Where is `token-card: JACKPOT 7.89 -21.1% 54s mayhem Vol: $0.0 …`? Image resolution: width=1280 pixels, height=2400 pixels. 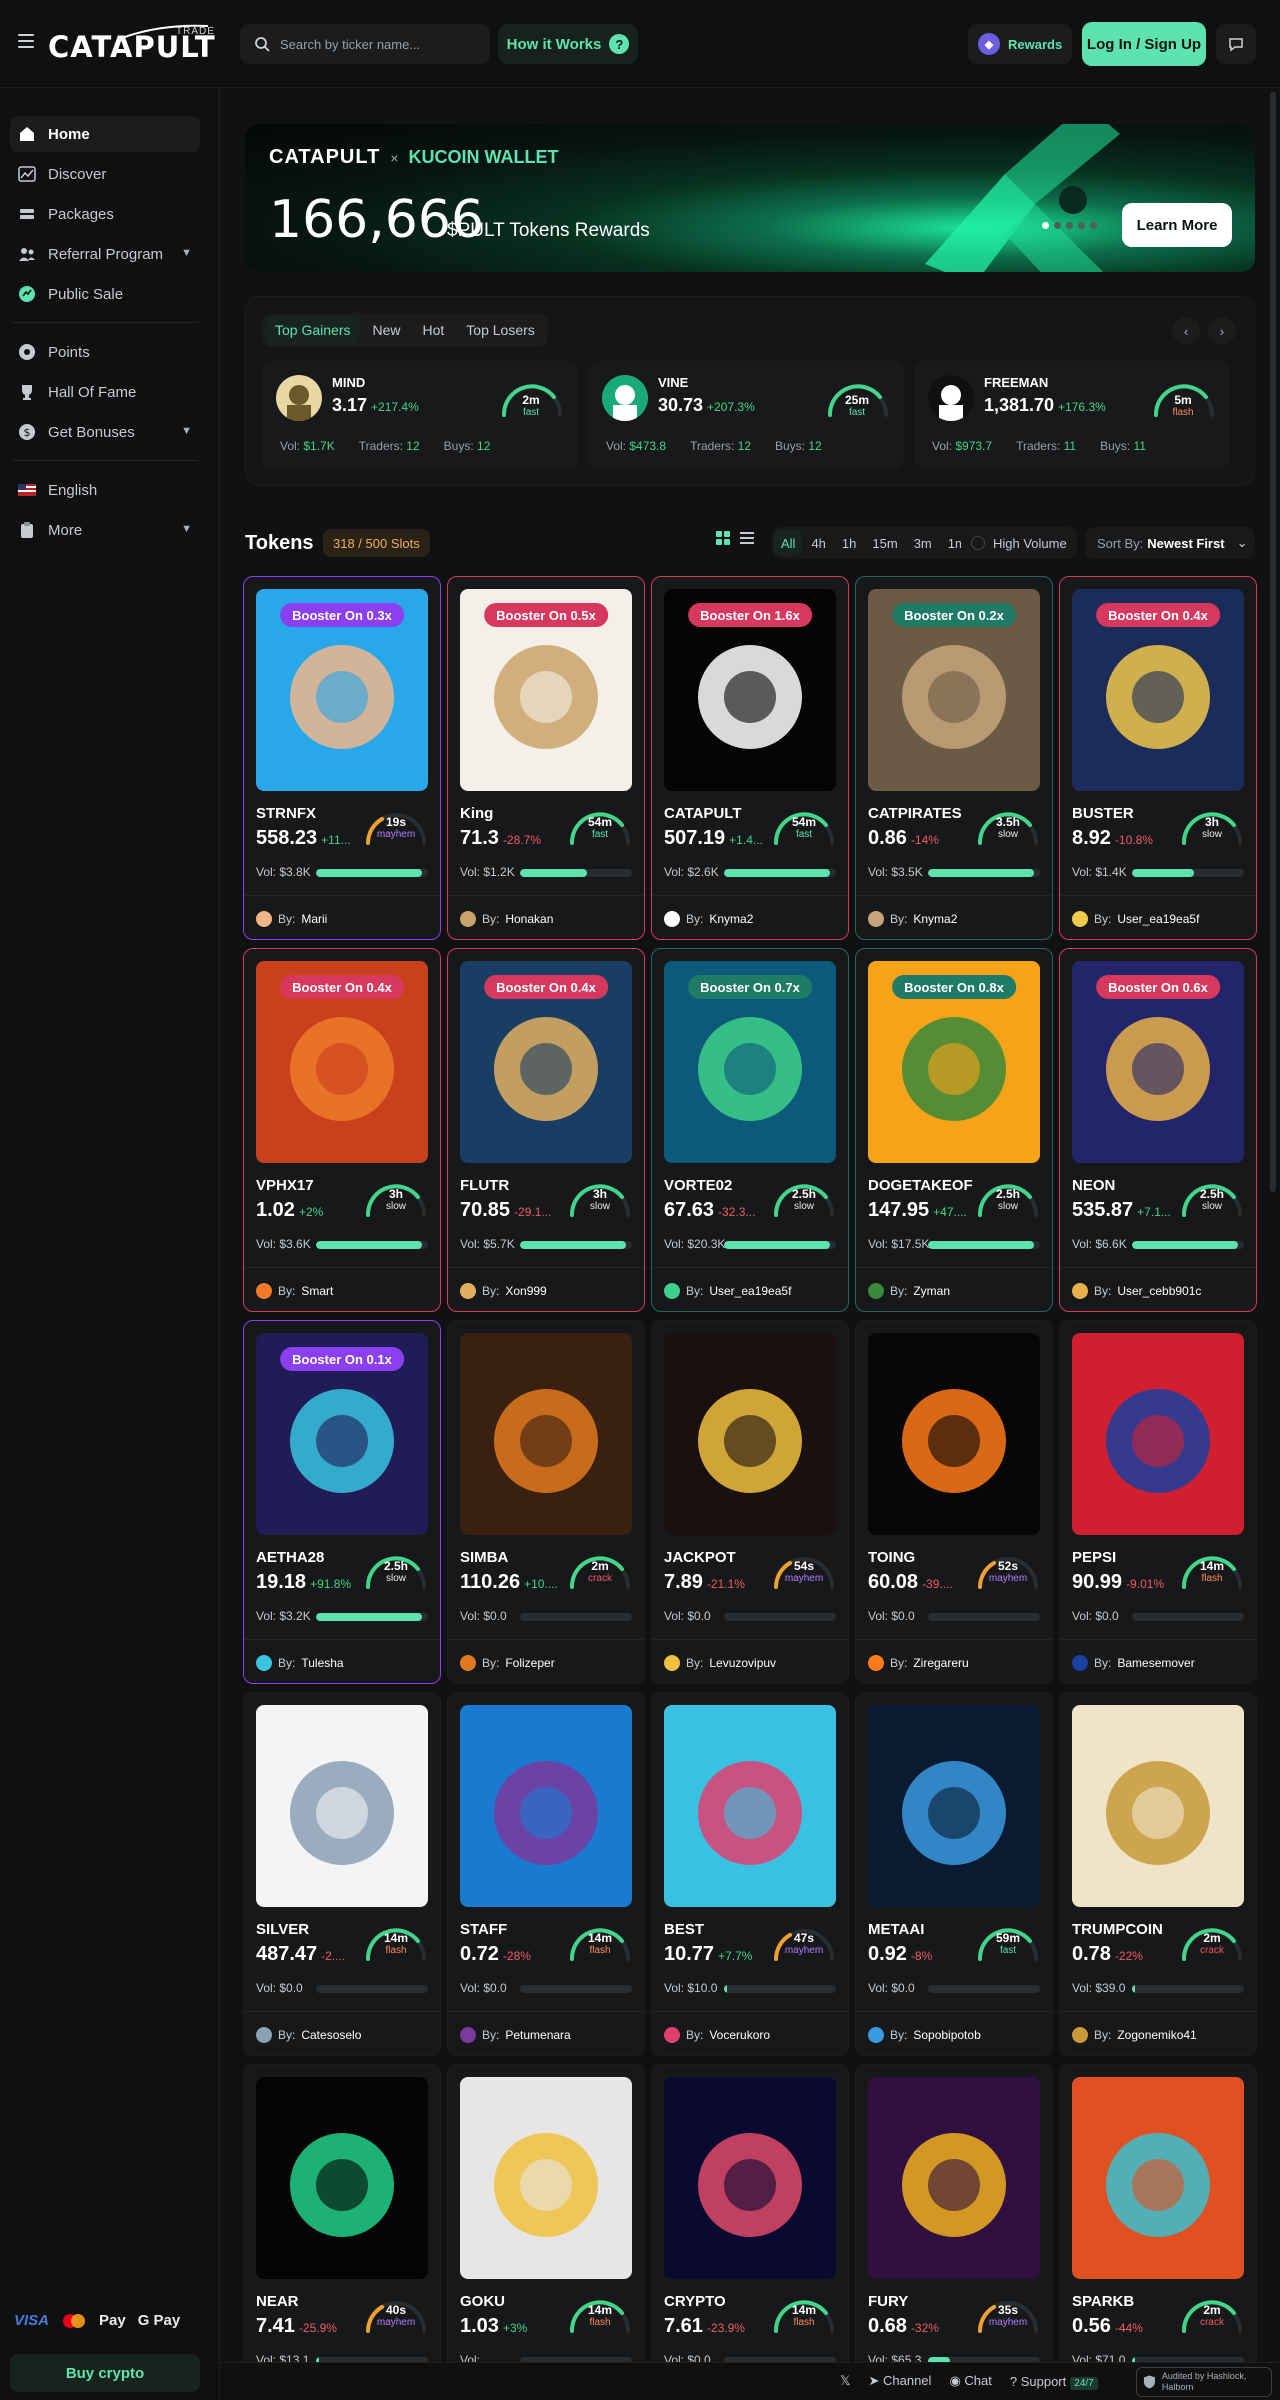
token-card: JACKPOT 7.89 -21.1% 54s mayhem Vol: $0.0 … is located at coordinates (750, 1502).